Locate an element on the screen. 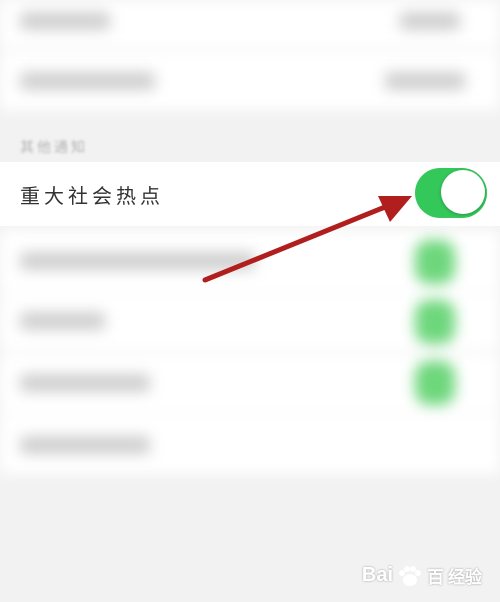 This screenshot has height=602, width=500. watermark-sub: 经验 is located at coordinates (465, 578).